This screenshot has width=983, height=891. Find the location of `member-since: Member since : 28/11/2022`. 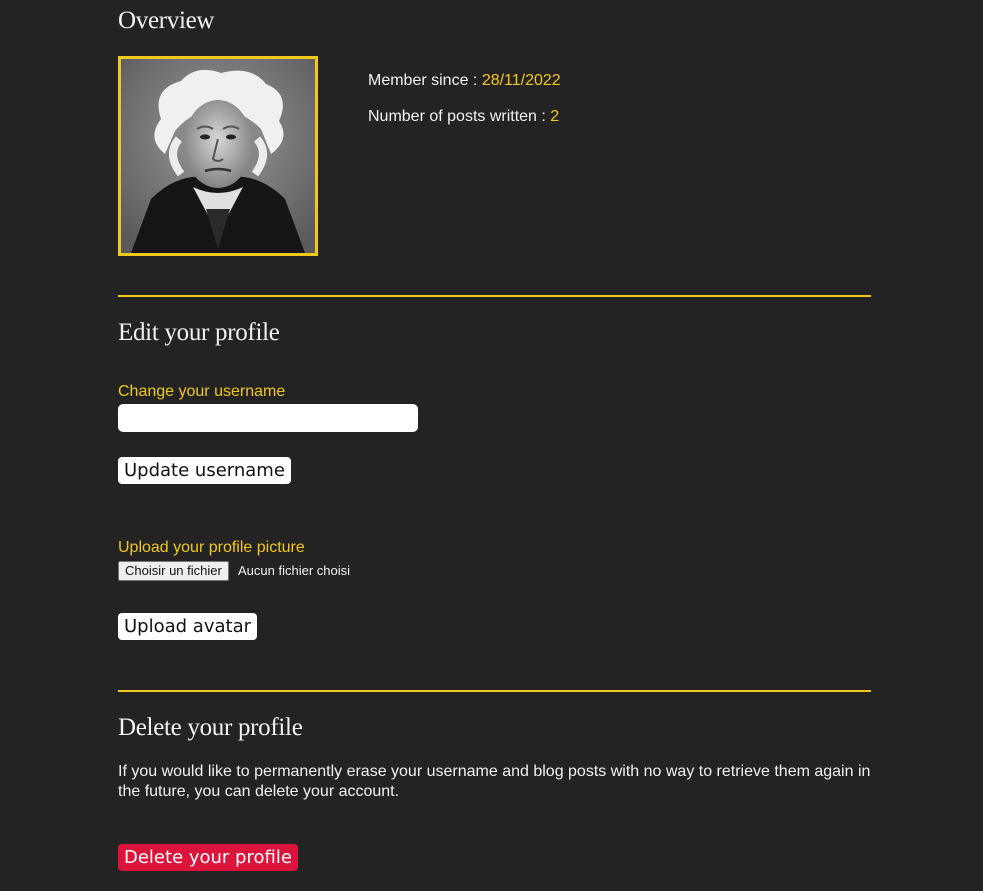

member-since: Member since : 28/11/2022 is located at coordinates (464, 81).